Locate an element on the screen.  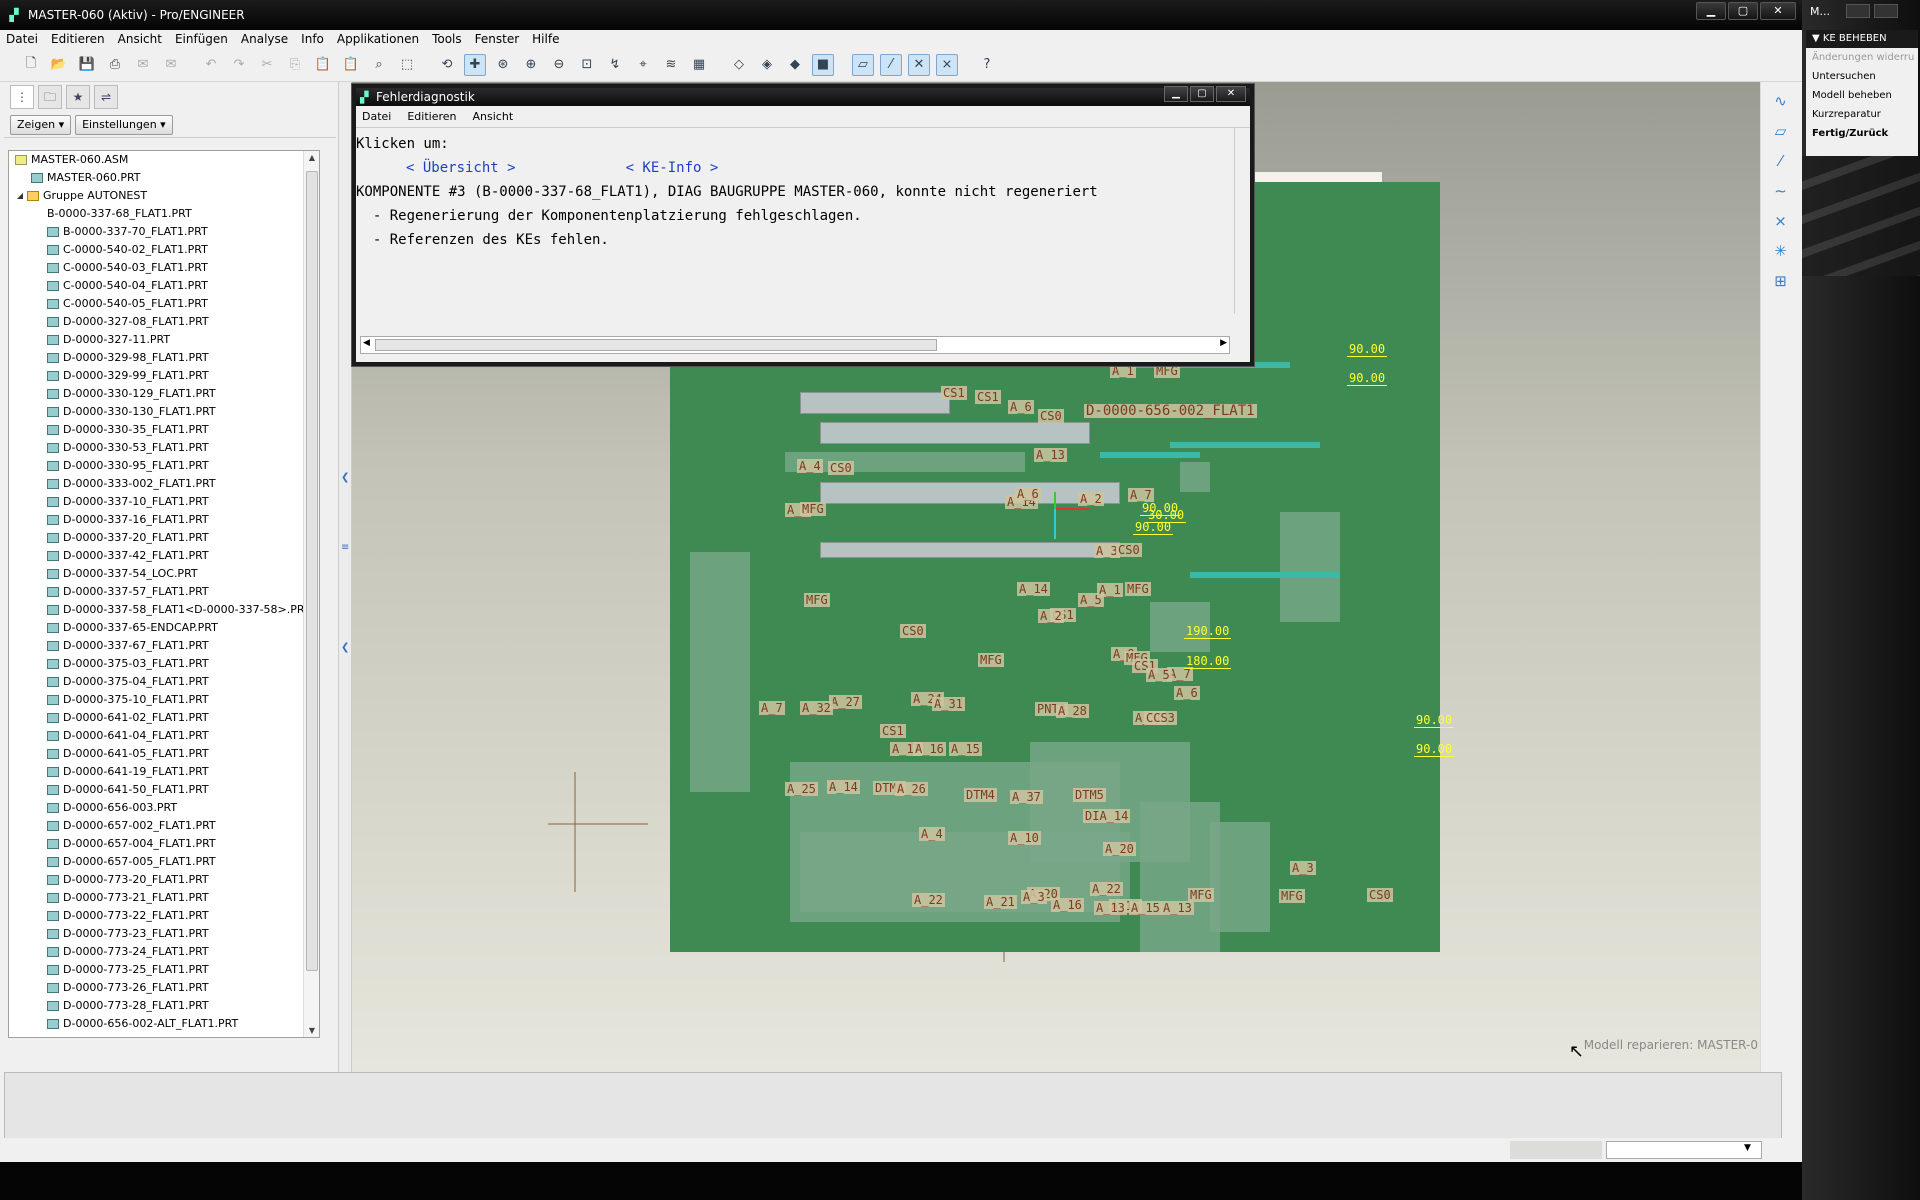
dialog-menu-datei: Datei is located at coordinates (376, 116).